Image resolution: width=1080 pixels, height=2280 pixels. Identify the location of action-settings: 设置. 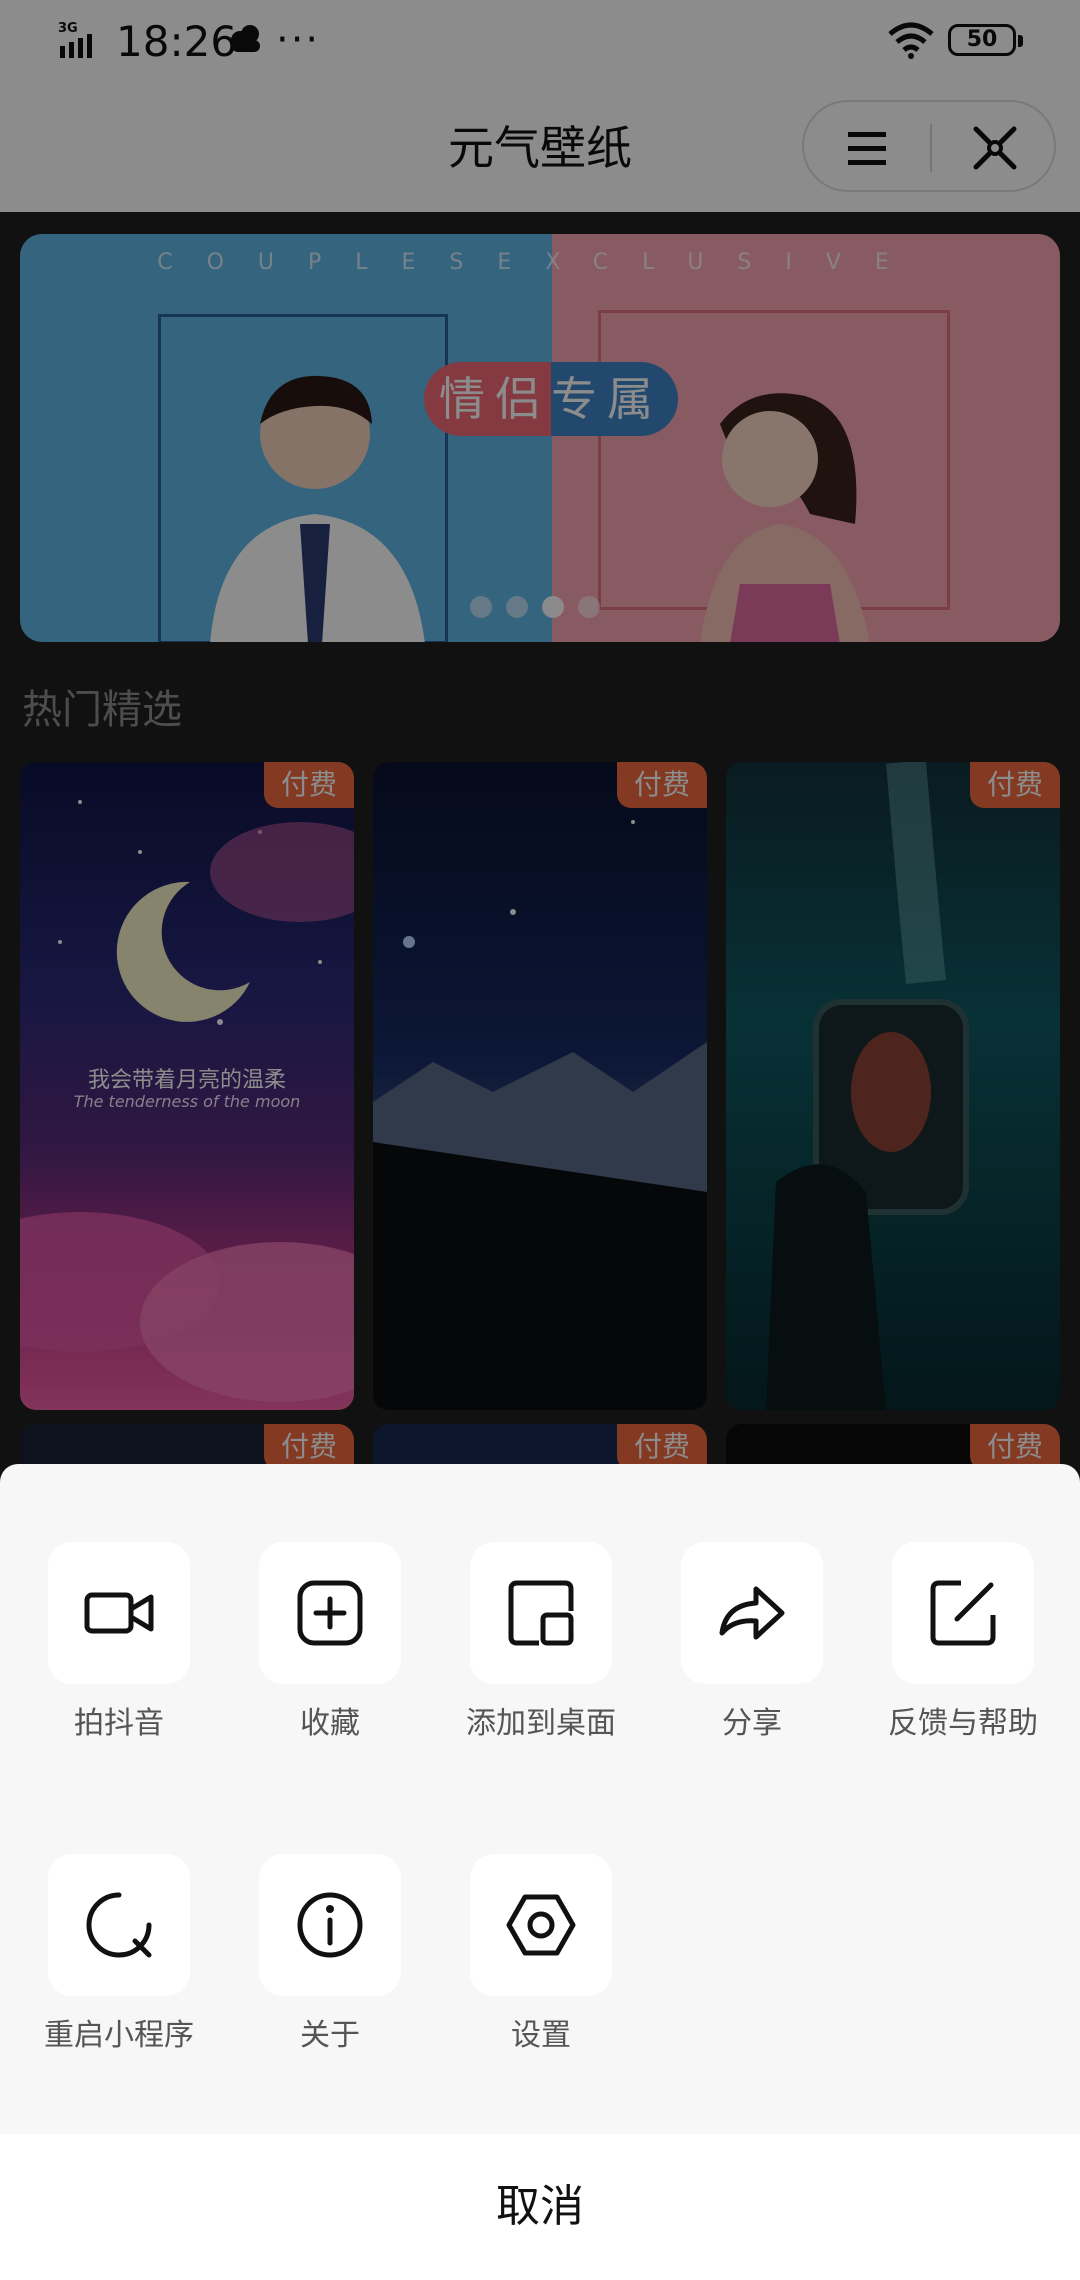
(541, 1964).